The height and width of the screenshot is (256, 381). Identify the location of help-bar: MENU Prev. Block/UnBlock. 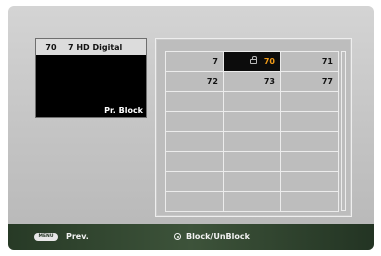
(191, 237).